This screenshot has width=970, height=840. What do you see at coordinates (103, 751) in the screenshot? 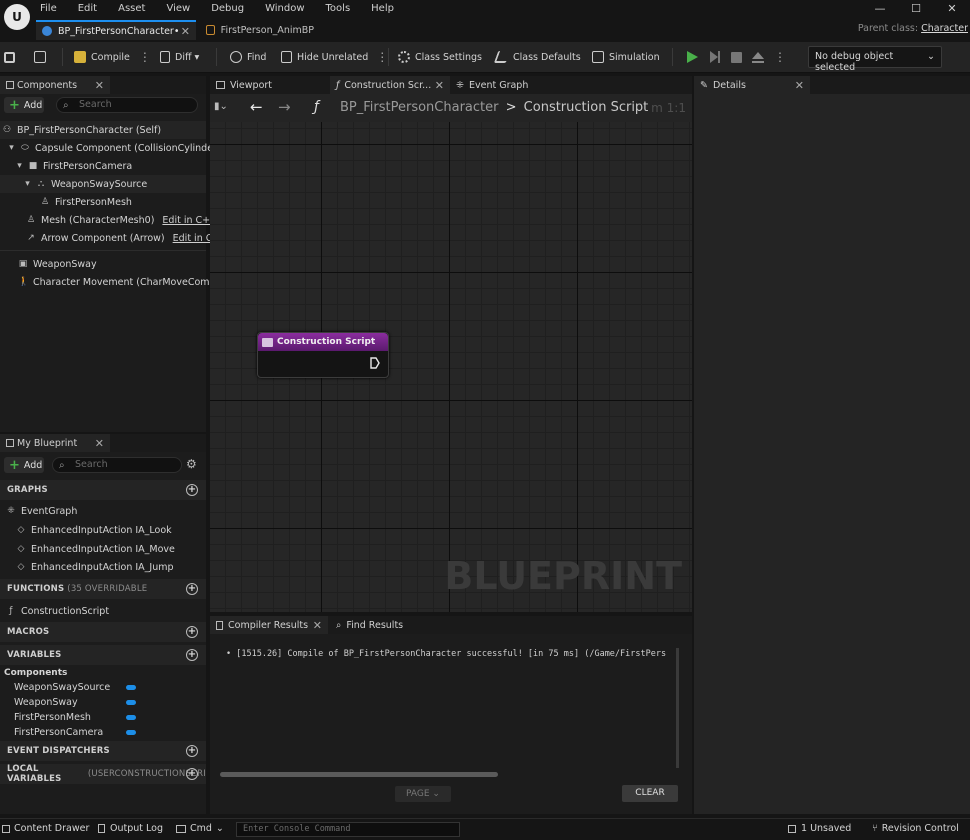
I see `section-event-dispatchers: EVENT DISPATCHERS +` at bounding box center [103, 751].